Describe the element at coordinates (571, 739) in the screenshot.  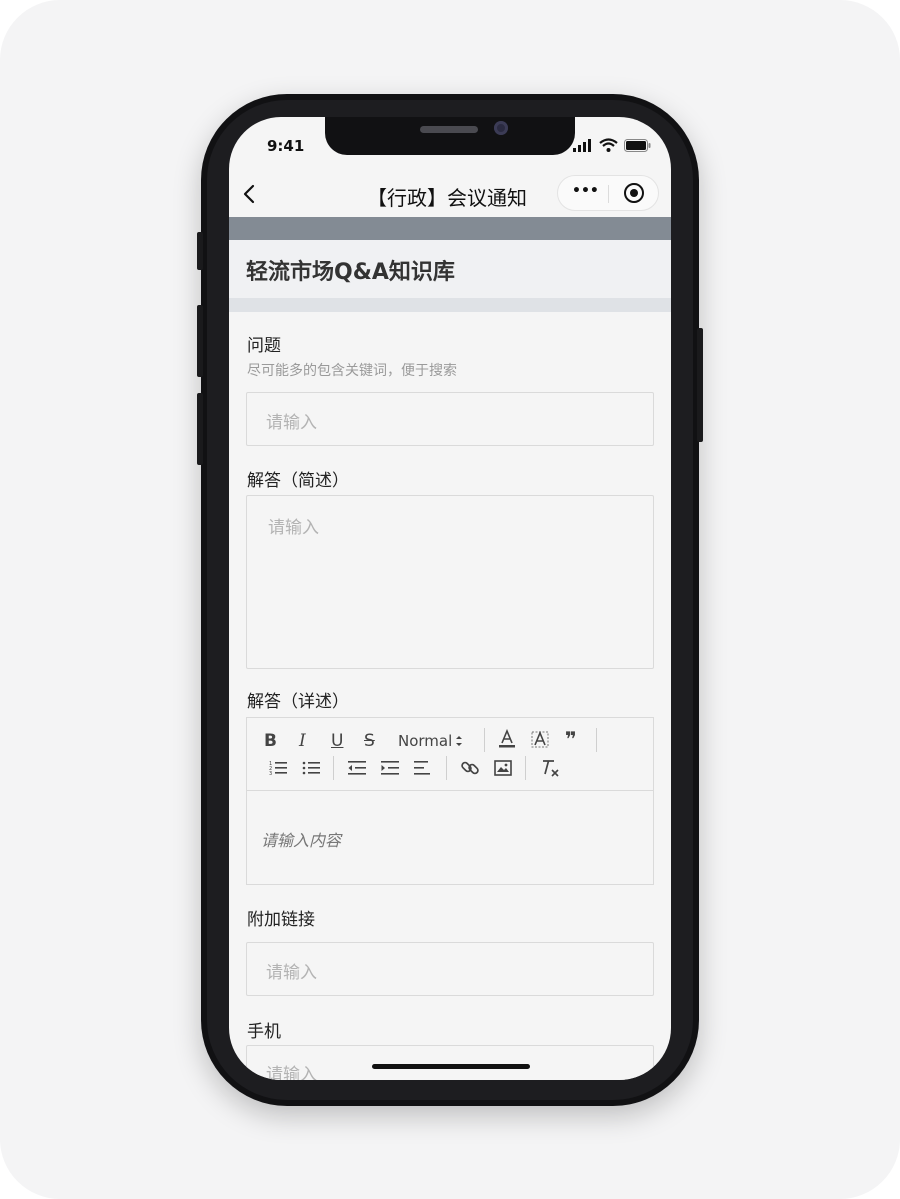
I see `blockquote-button: ❞` at that location.